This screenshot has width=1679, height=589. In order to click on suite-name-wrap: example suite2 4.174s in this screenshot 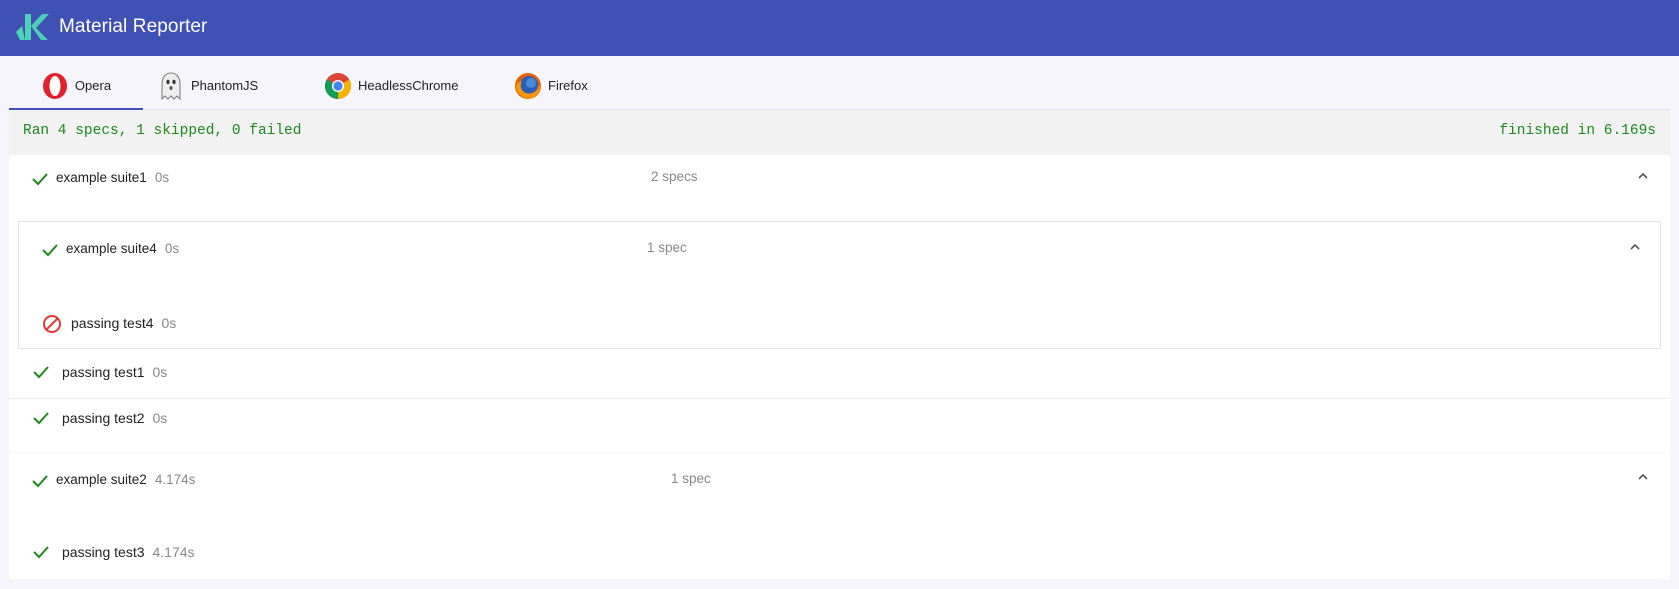, I will do `click(125, 480)`.